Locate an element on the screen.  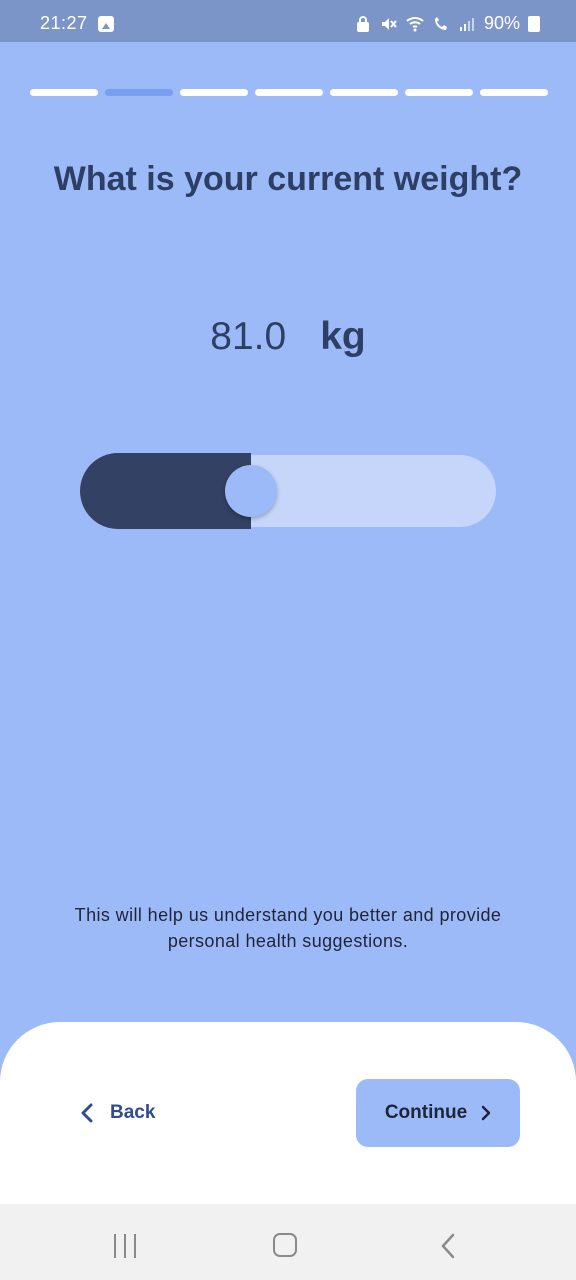
recent-apps-icon is located at coordinates (125, 1246).